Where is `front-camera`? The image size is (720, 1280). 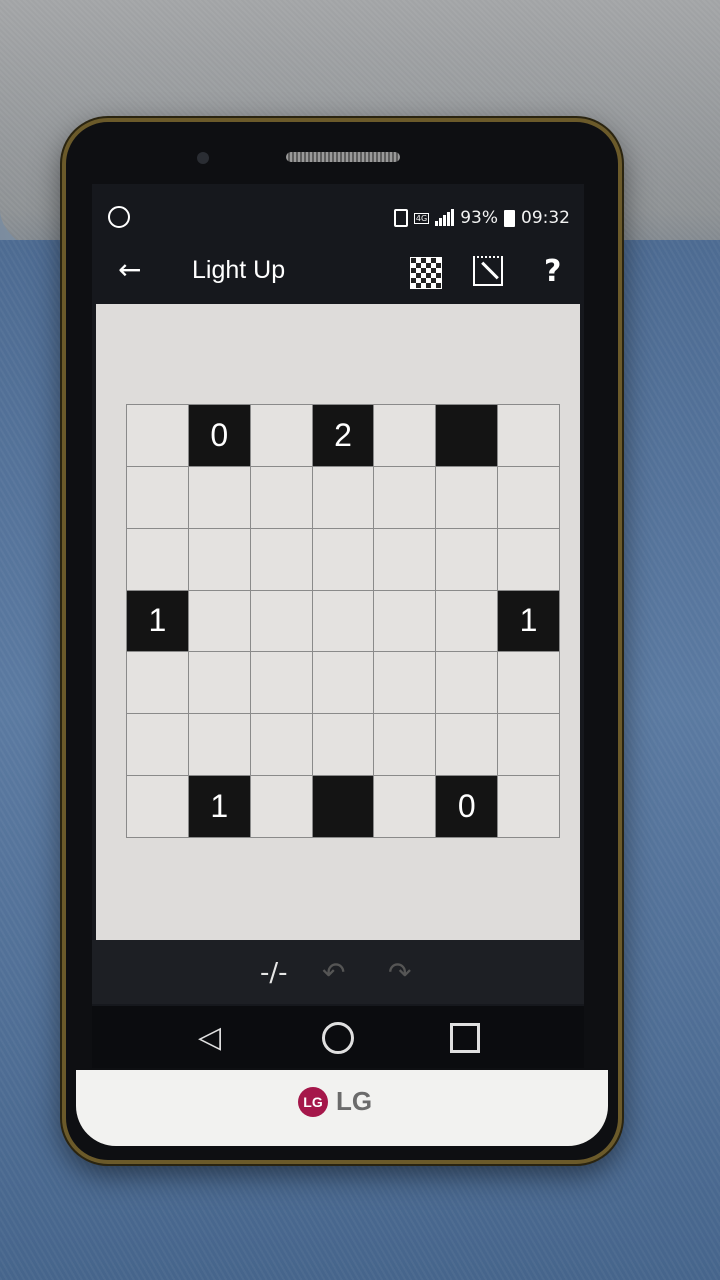 front-camera is located at coordinates (203, 158).